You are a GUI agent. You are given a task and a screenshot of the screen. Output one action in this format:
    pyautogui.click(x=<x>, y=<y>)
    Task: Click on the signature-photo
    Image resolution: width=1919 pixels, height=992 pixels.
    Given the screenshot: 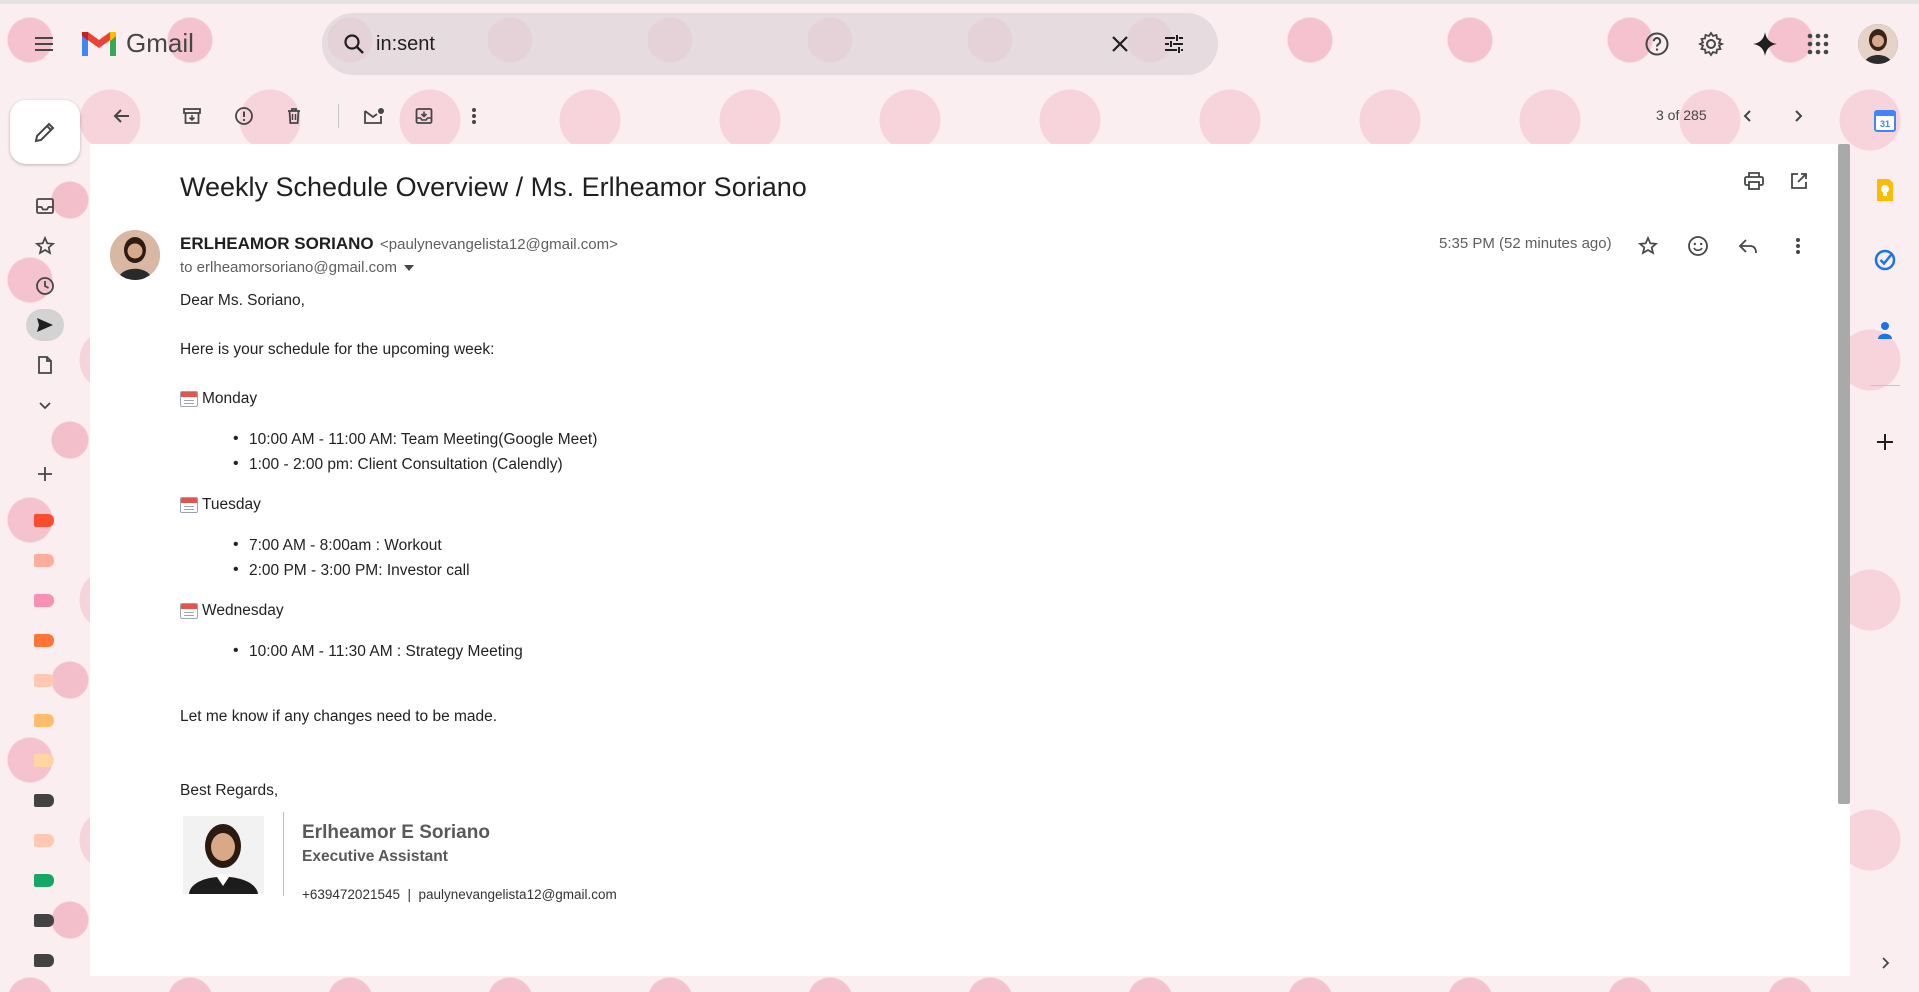 What is the action you would take?
    pyautogui.click(x=223, y=855)
    